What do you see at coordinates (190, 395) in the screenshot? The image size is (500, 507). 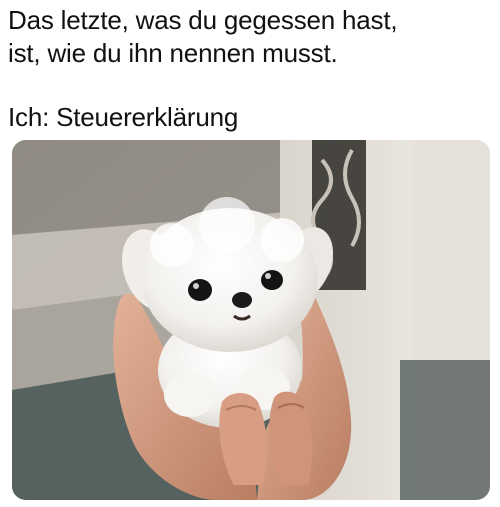 I see `puppy-left-paw` at bounding box center [190, 395].